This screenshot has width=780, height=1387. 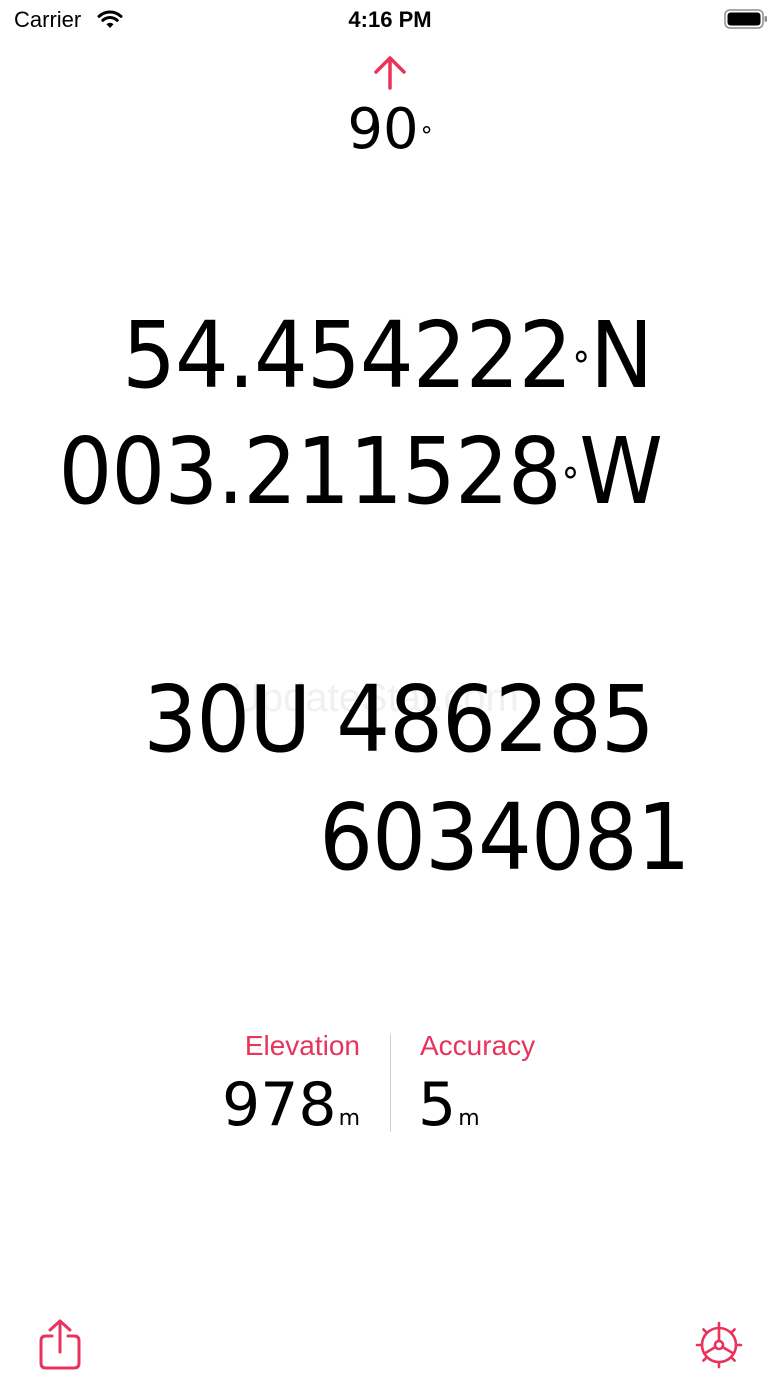 I want to click on elevation-value: 978m, so click(x=291, y=1112).